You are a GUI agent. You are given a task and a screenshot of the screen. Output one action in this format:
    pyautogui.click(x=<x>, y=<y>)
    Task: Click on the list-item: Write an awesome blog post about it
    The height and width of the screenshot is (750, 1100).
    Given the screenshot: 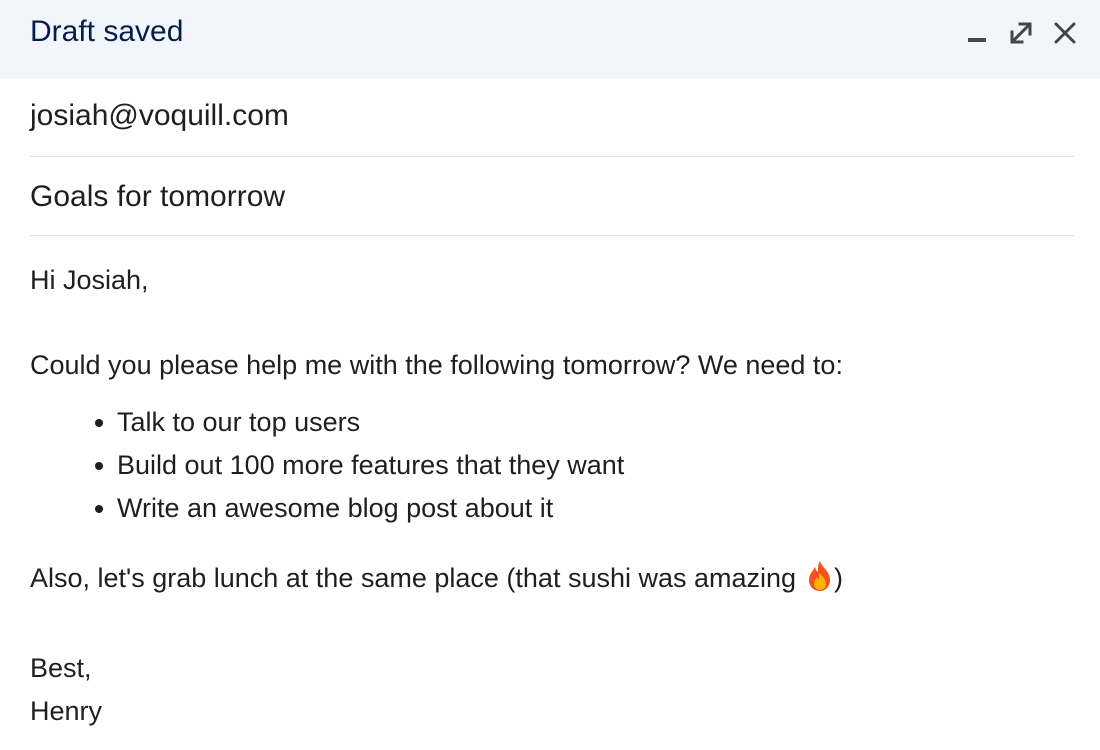 What is the action you would take?
    pyautogui.click(x=584, y=508)
    